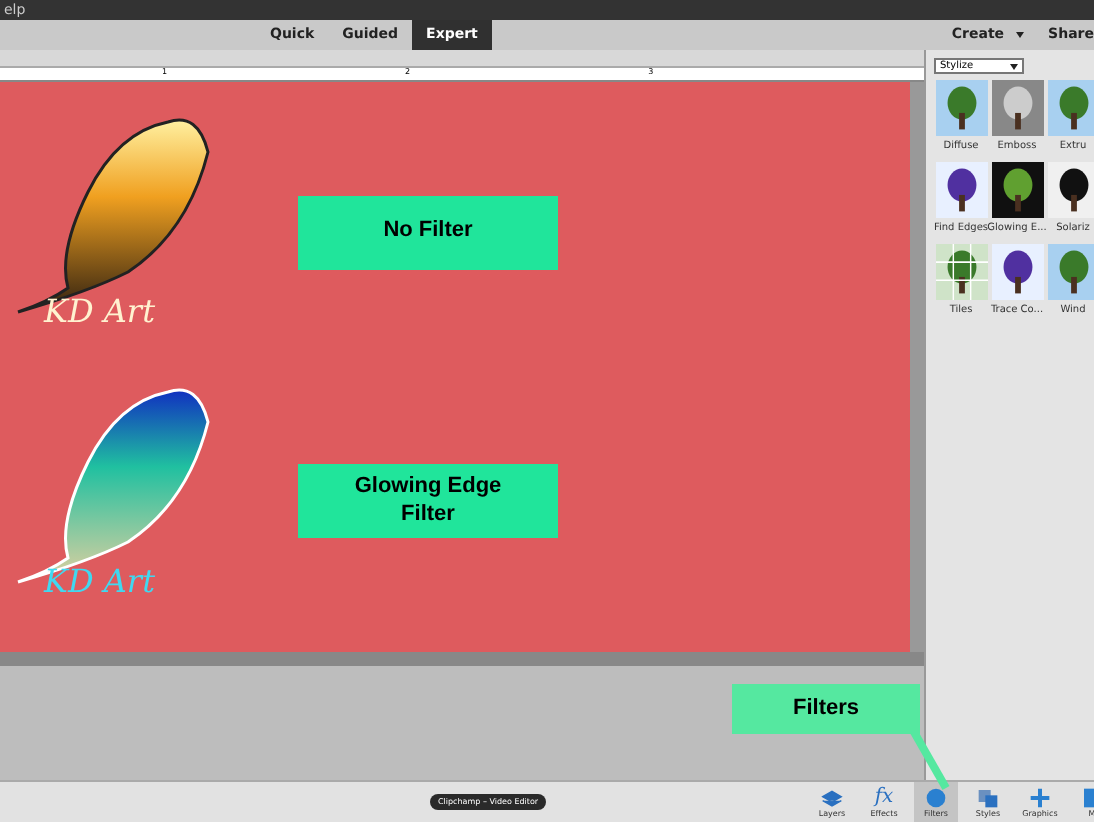 Image resolution: width=1094 pixels, height=822 pixels. Describe the element at coordinates (1040, 798) in the screenshot. I see `plus-icon` at that location.